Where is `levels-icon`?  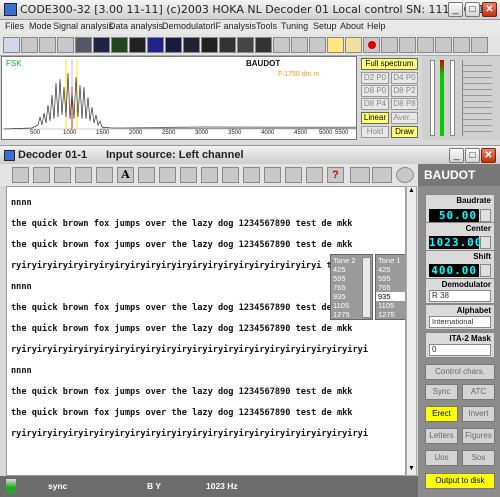 levels-icon is located at coordinates (245, 45).